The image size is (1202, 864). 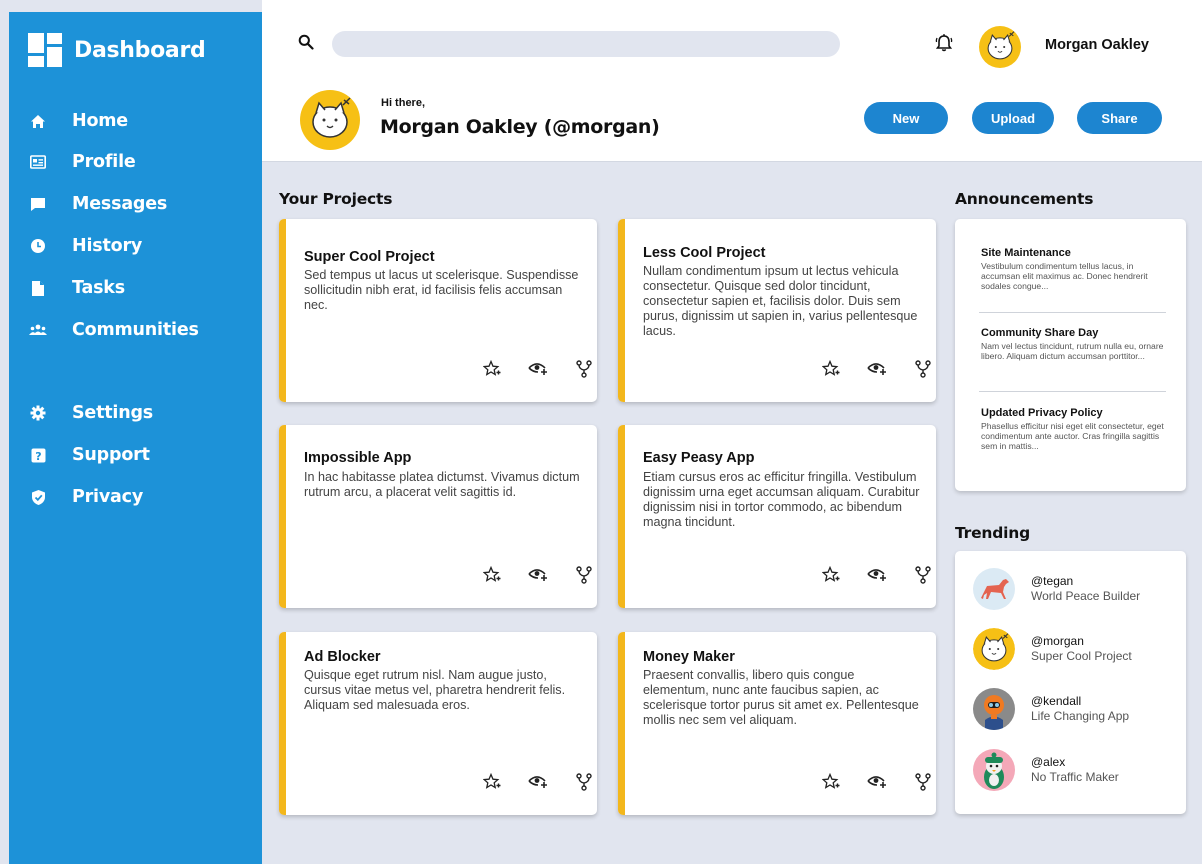 I want to click on project-title: Money Maker, so click(x=689, y=657).